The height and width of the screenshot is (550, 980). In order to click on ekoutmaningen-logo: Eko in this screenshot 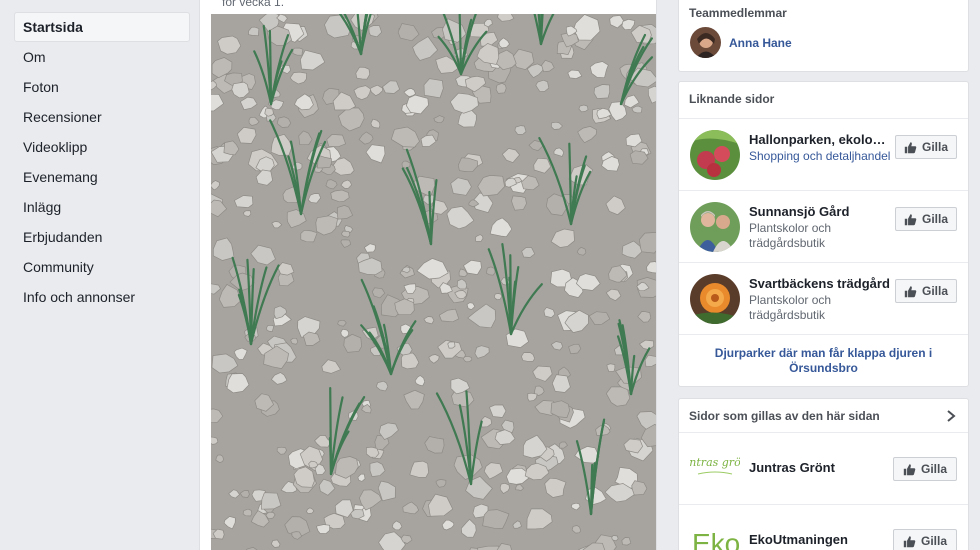, I will do `click(715, 533)`.